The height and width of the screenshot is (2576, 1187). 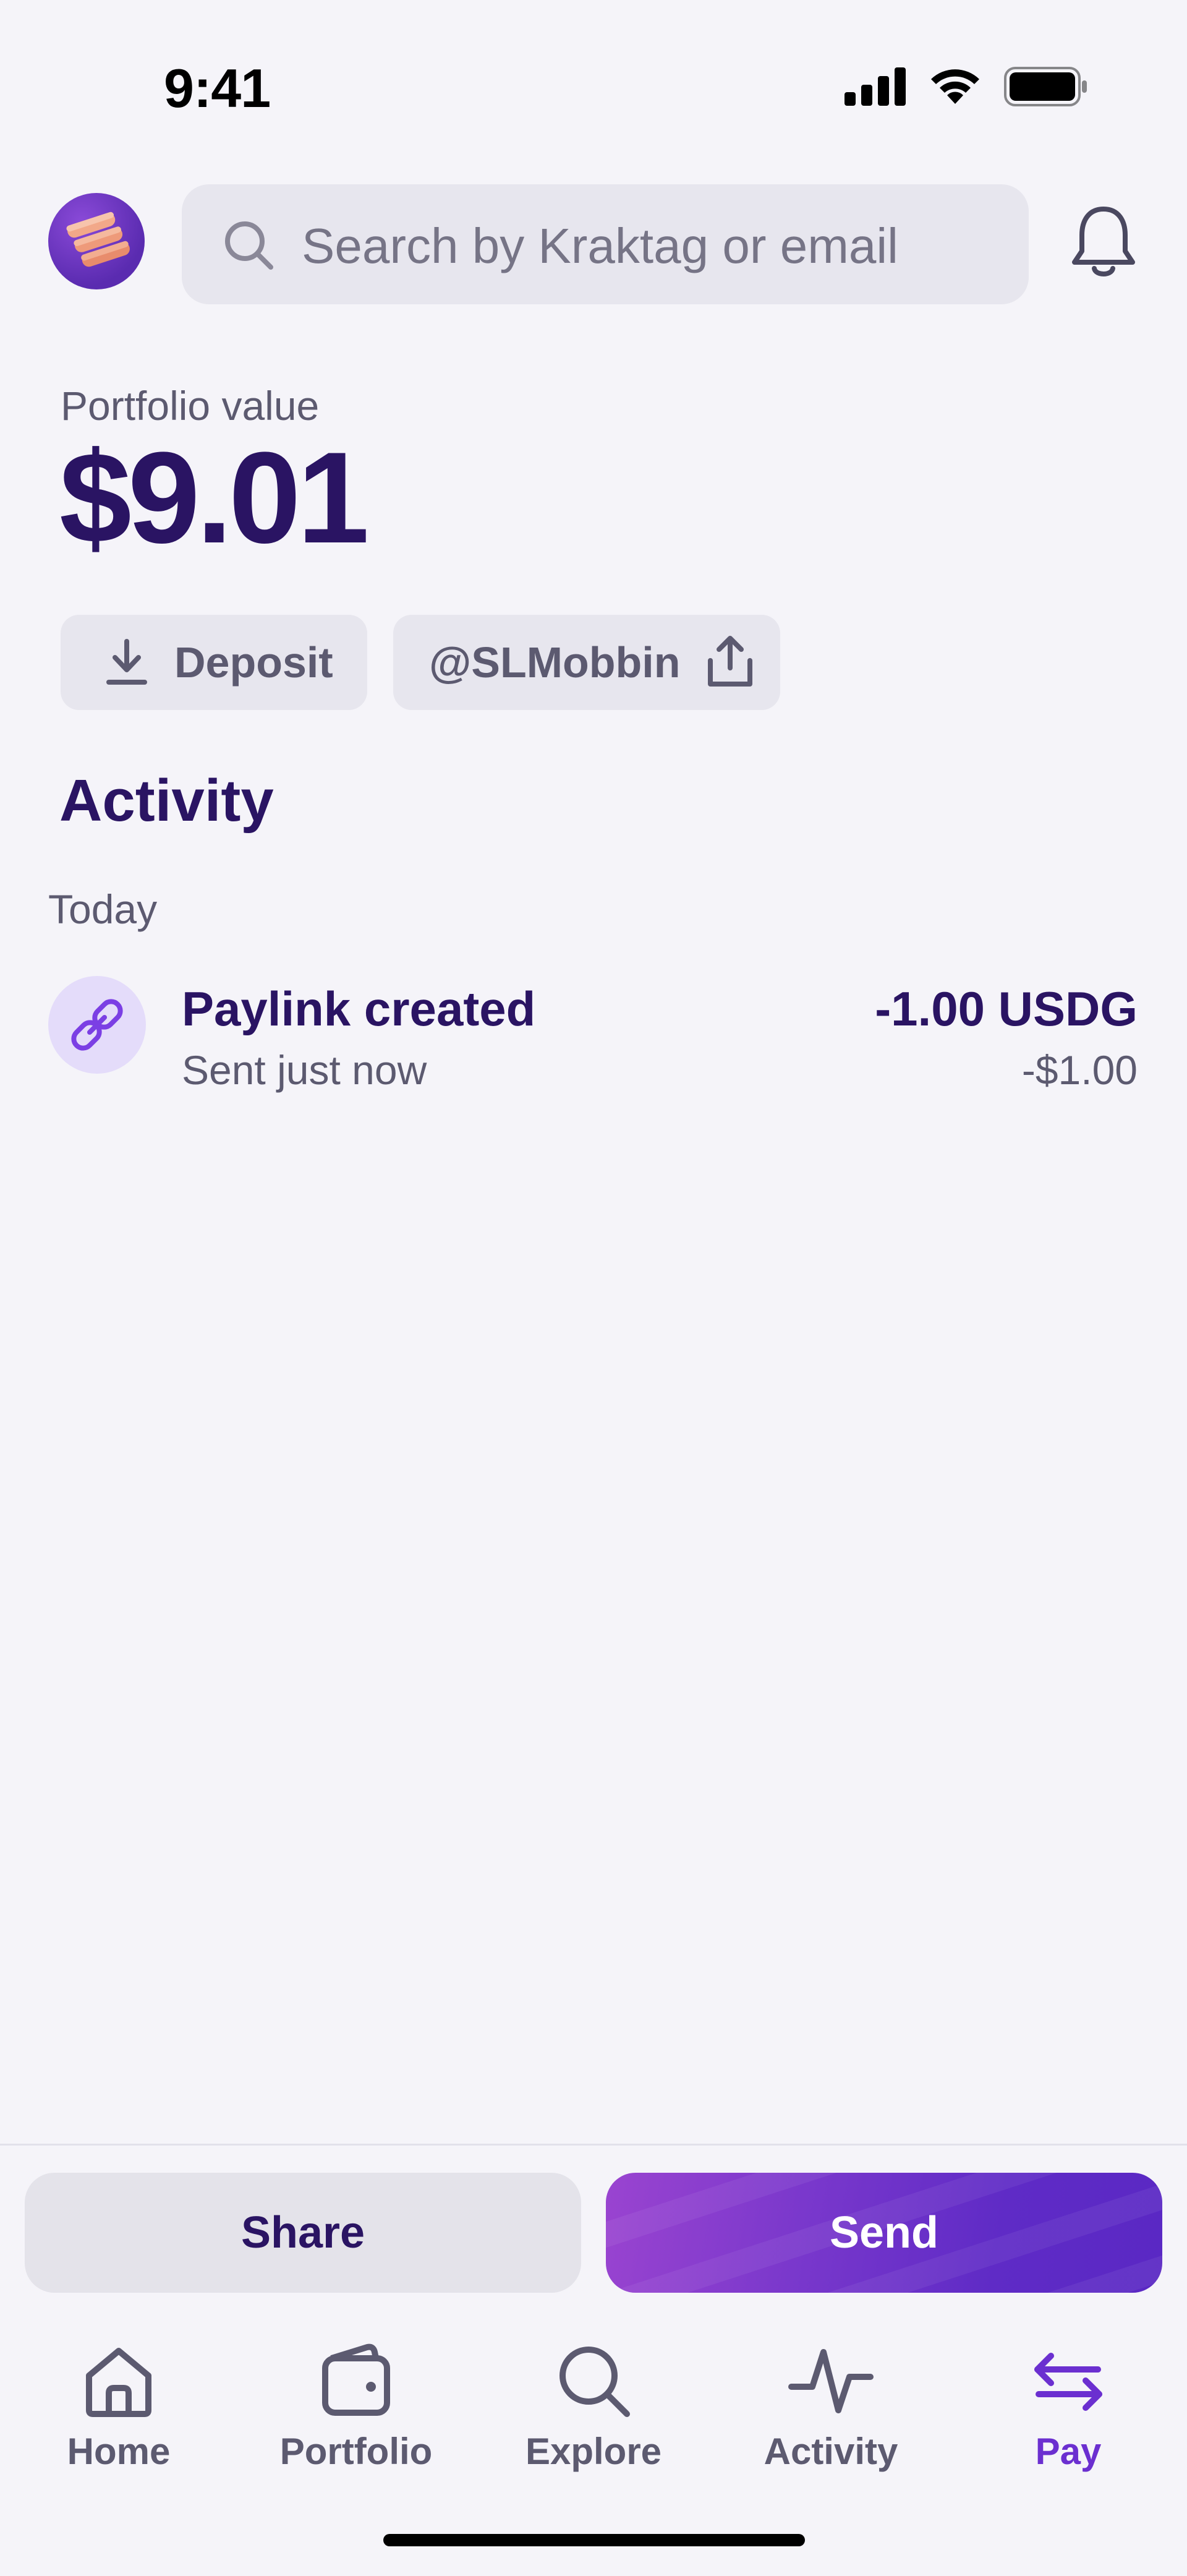 I want to click on activity-group-label: Today, so click(x=103, y=909).